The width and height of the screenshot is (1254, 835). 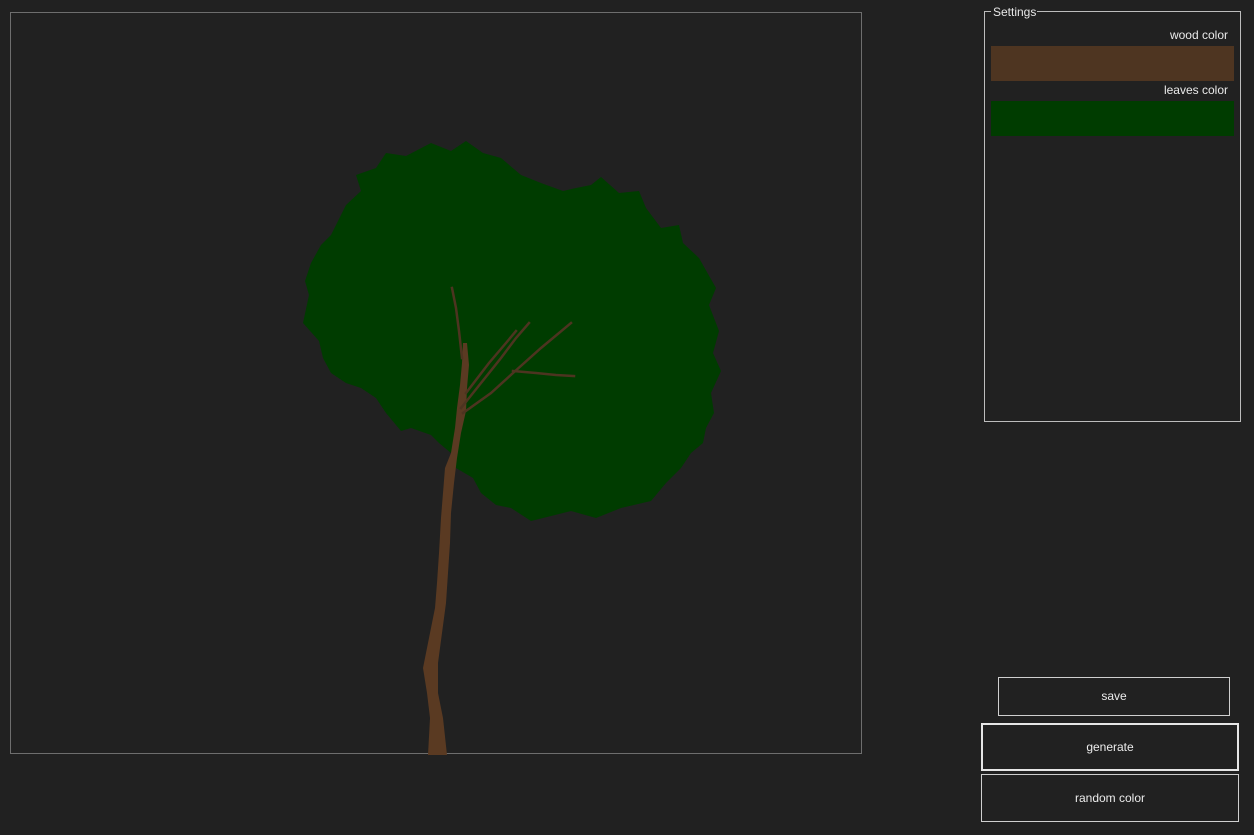 I want to click on save-button: save, so click(x=1114, y=696).